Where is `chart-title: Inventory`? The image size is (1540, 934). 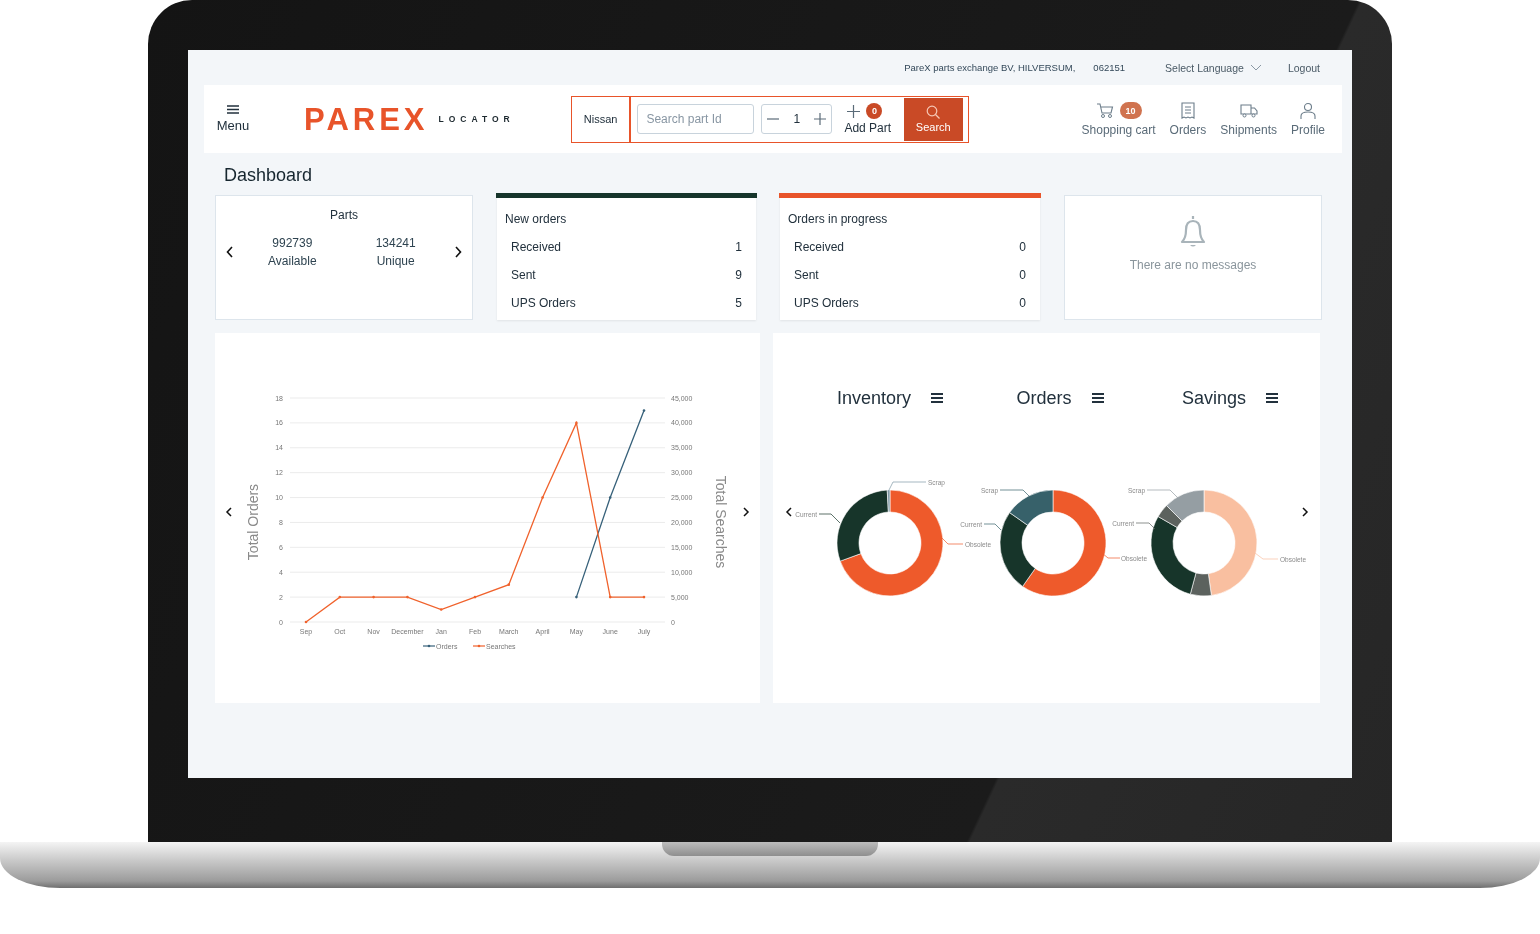 chart-title: Inventory is located at coordinates (873, 398).